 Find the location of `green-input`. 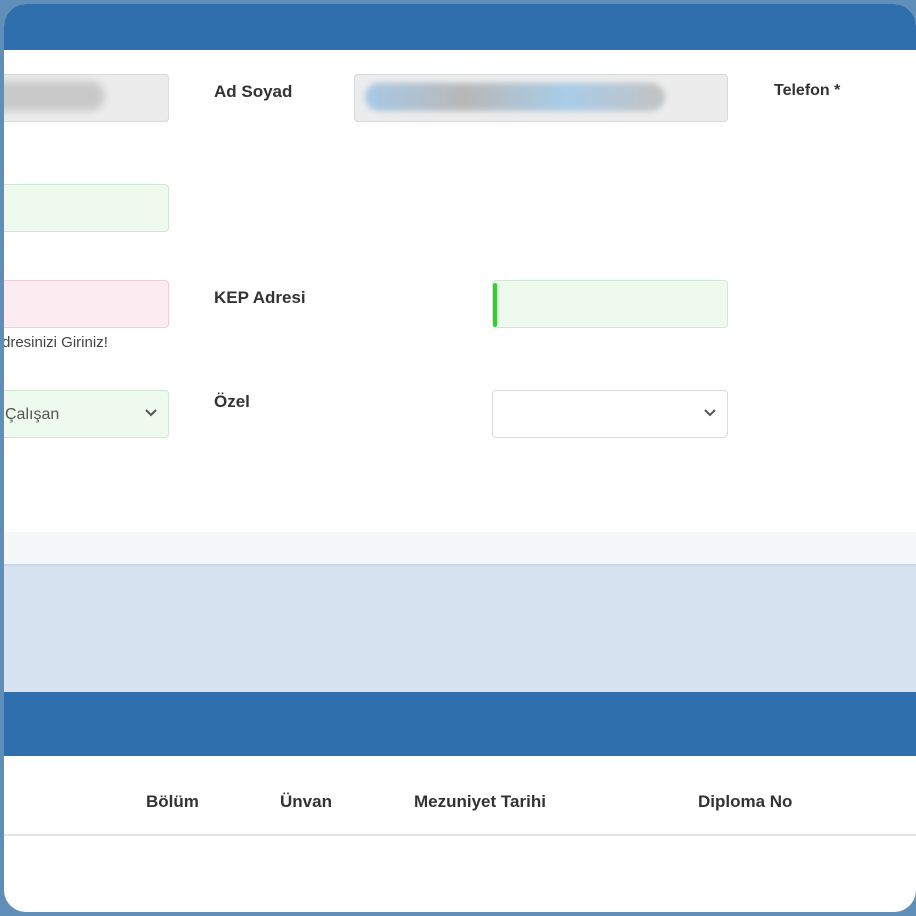

green-input is located at coordinates (86, 208).